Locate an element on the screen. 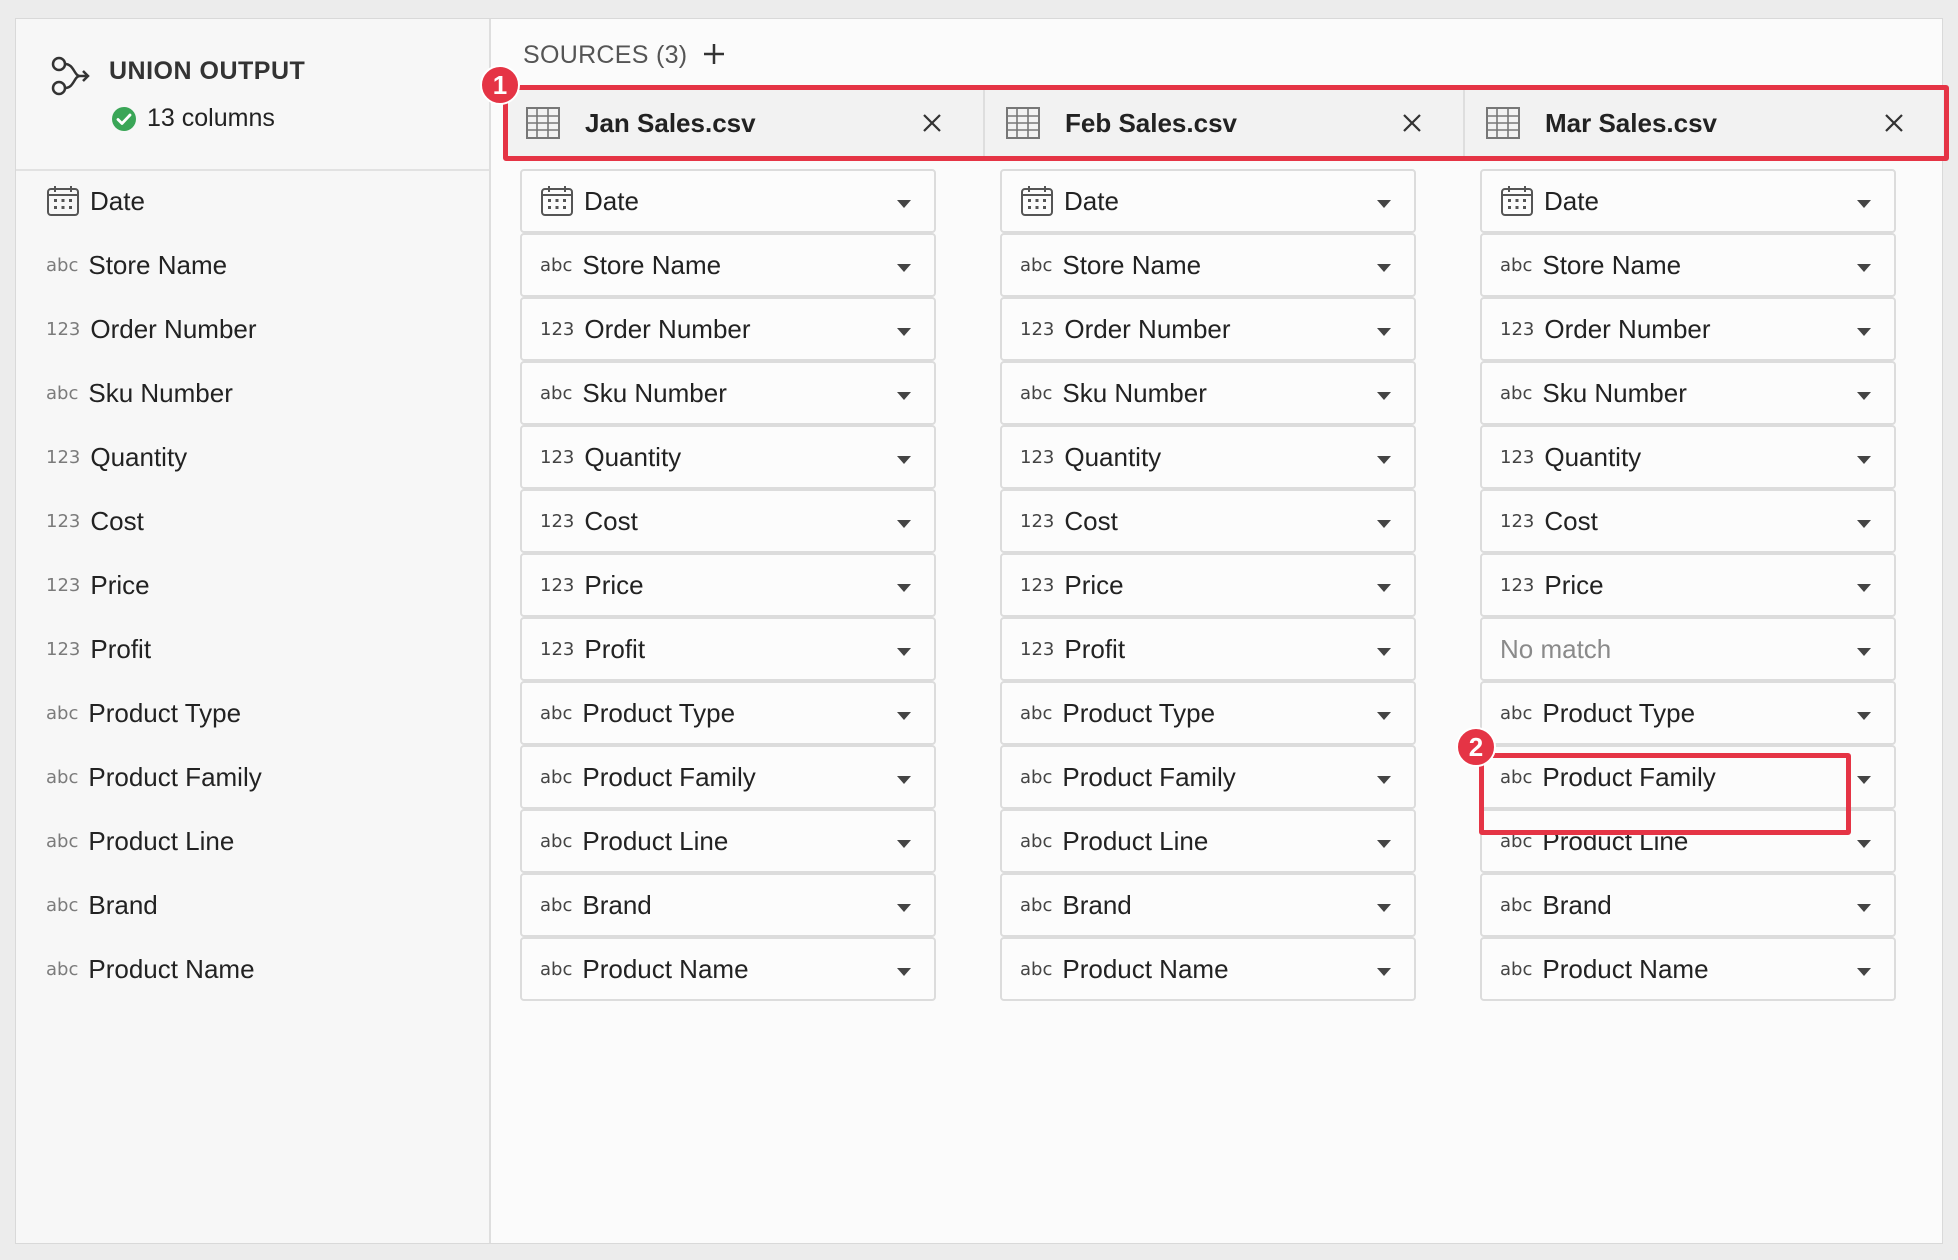  output-column-label: Order Number is located at coordinates (173, 328).